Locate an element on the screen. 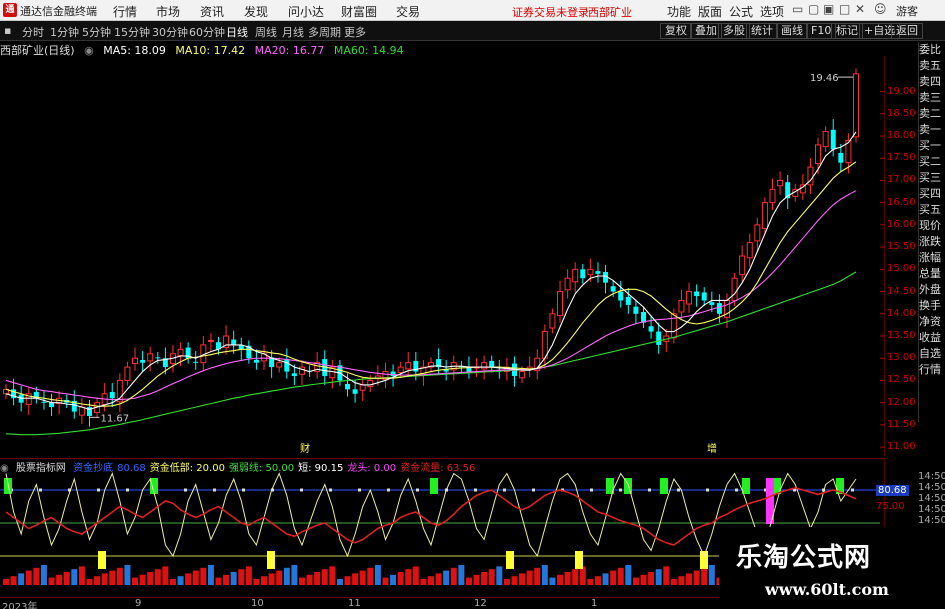 Image resolution: width=945 pixels, height=609 pixels. period-intraday: 分时 is located at coordinates (33, 32).